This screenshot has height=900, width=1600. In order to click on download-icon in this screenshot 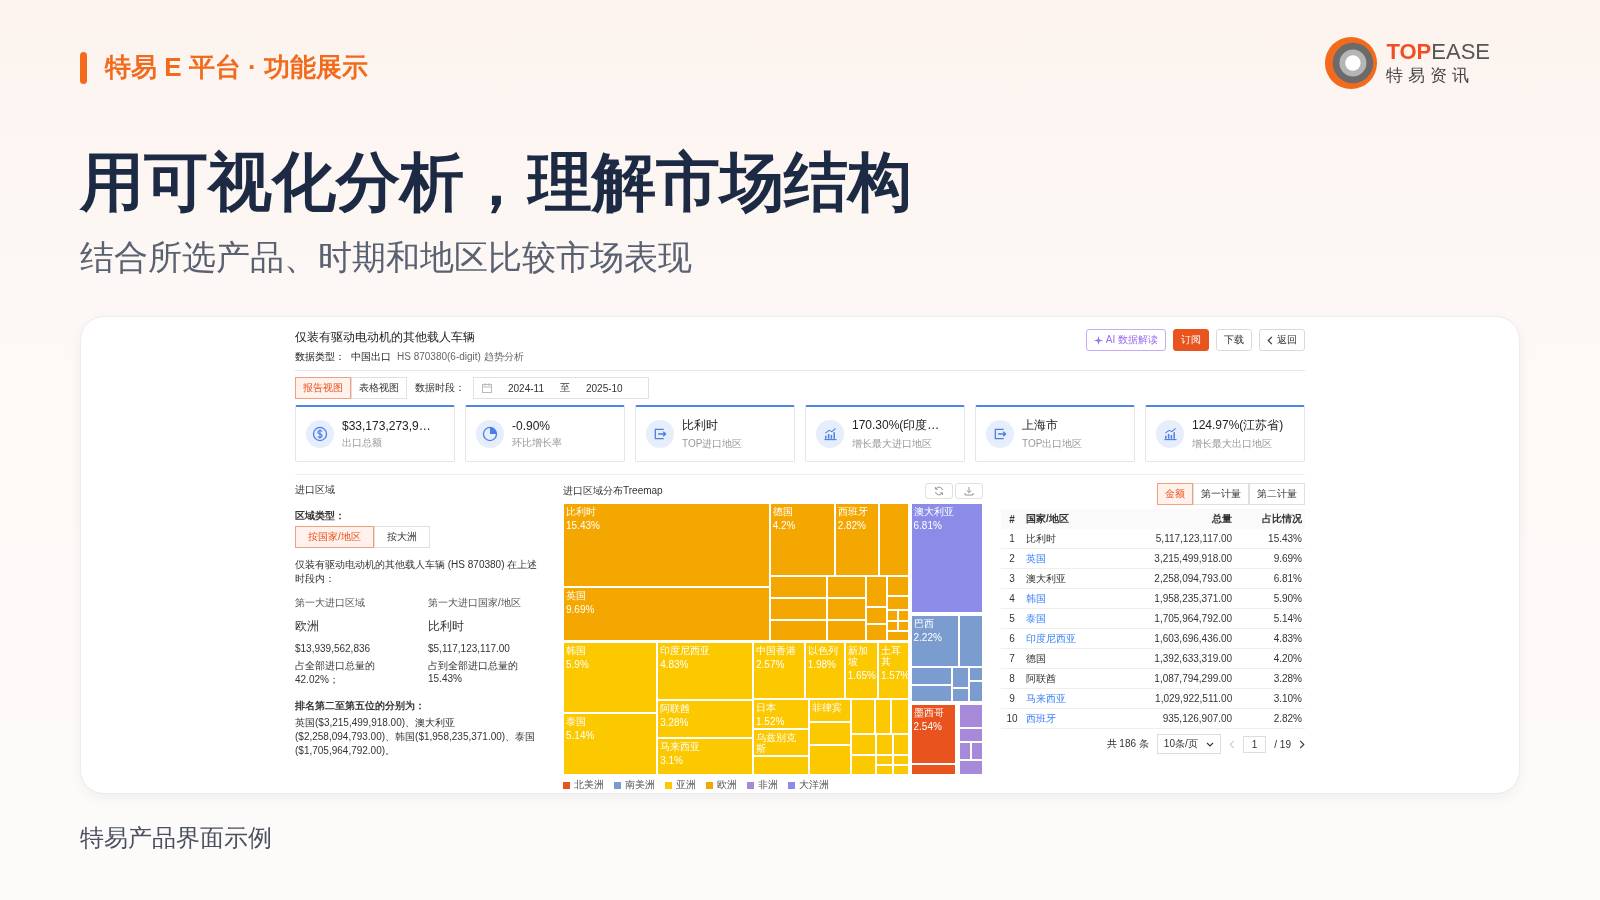, I will do `click(969, 491)`.